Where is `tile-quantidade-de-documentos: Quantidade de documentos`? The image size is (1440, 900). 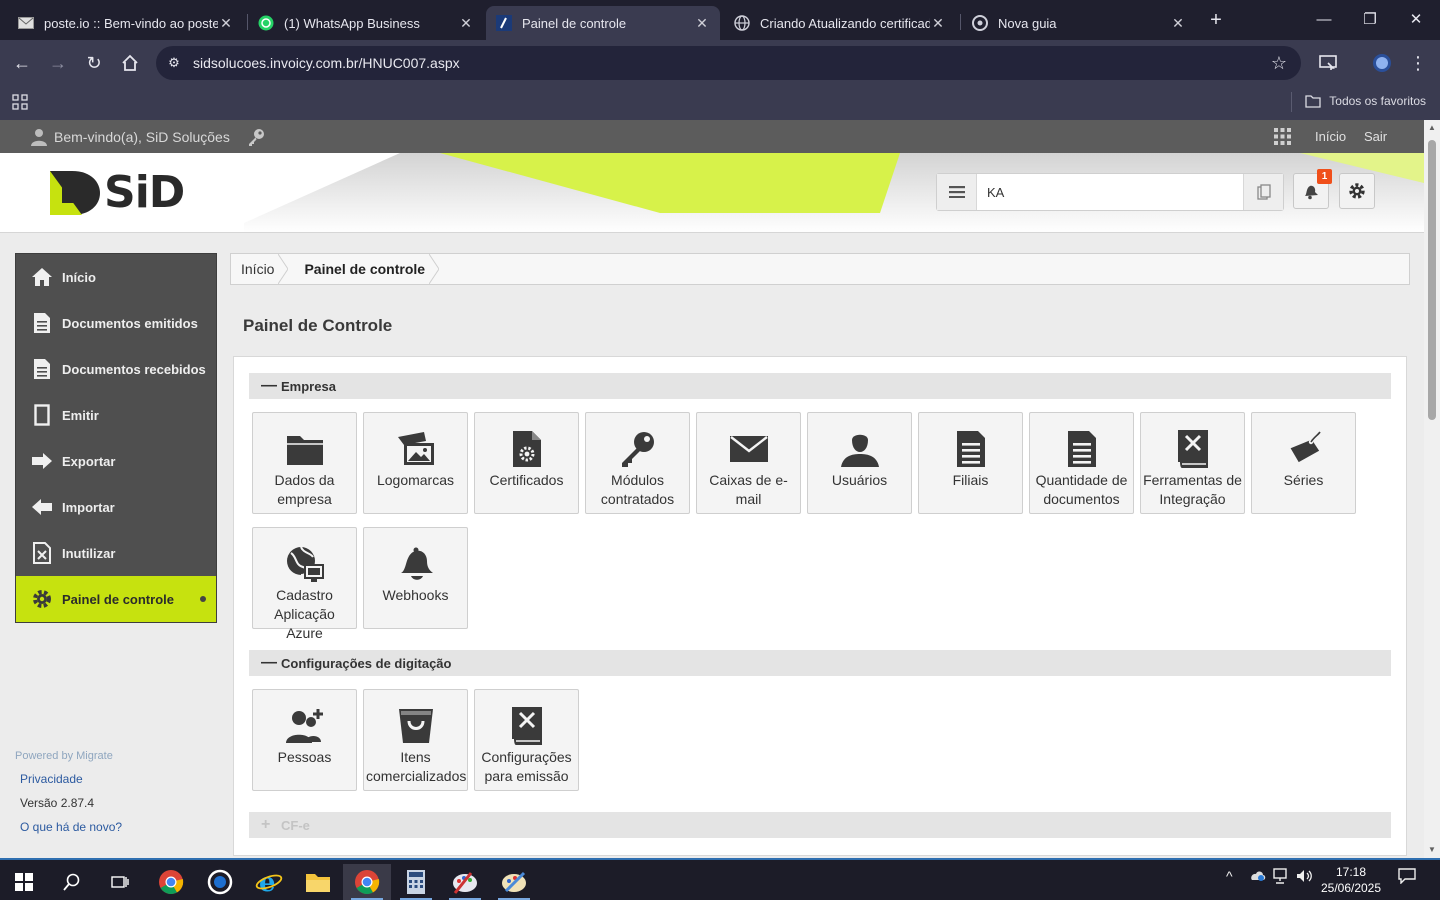 tile-quantidade-de-documentos: Quantidade de documentos is located at coordinates (1081, 463).